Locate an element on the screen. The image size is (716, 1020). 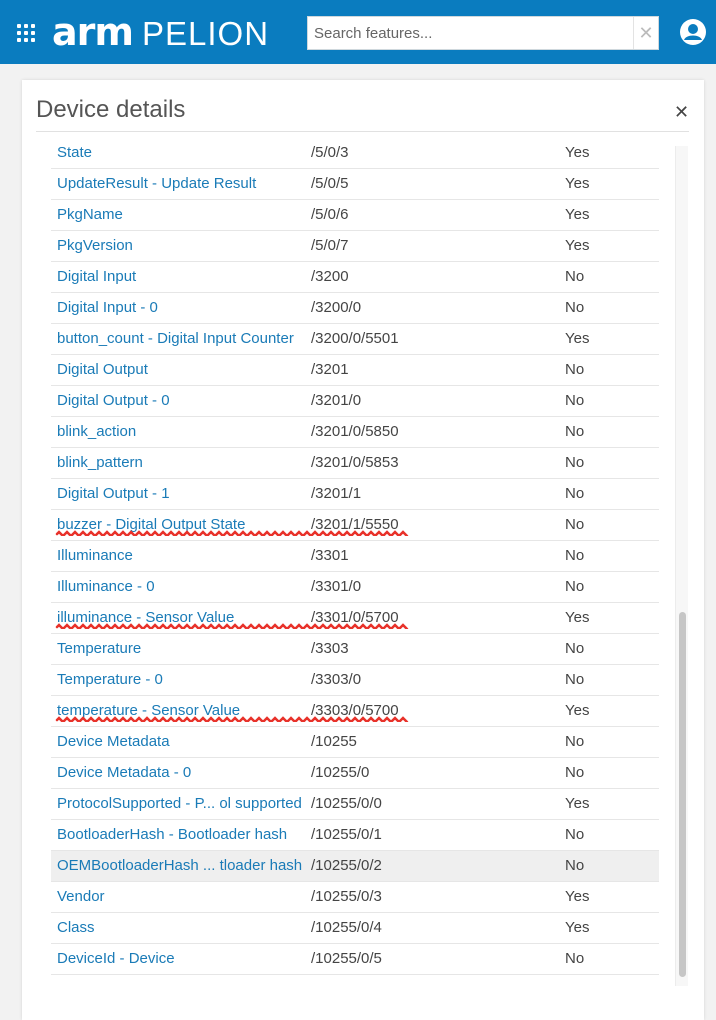
search-box: ✕ is located at coordinates (483, 33).